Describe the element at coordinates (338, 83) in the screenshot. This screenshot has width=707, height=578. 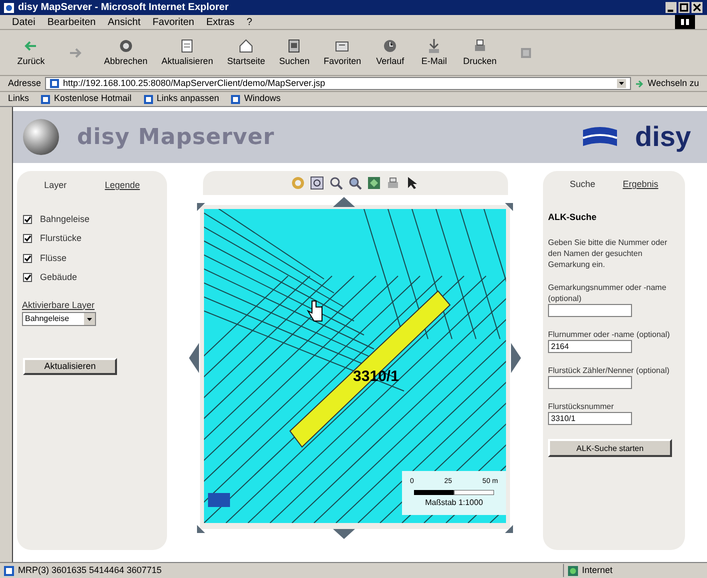
I see `address-field: http://192.168.100.25:8080/MapServerClient/demo/MapServer.jsp` at that location.